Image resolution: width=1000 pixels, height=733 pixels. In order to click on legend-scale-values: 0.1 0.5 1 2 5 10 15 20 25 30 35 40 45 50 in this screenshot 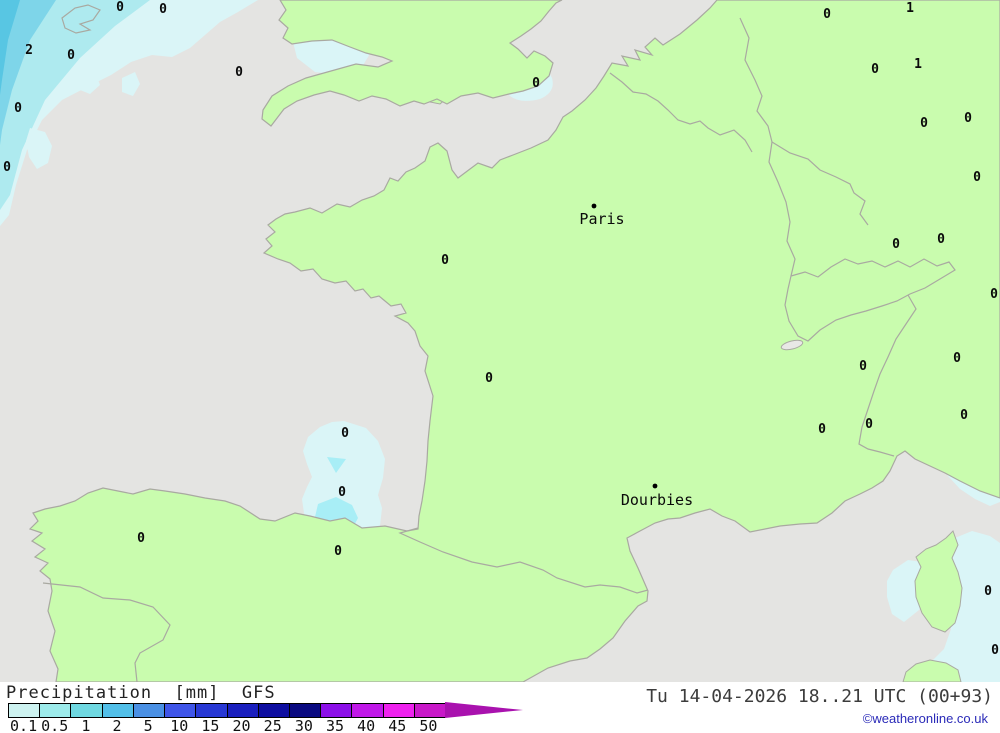, I will do `click(260, 725)`.